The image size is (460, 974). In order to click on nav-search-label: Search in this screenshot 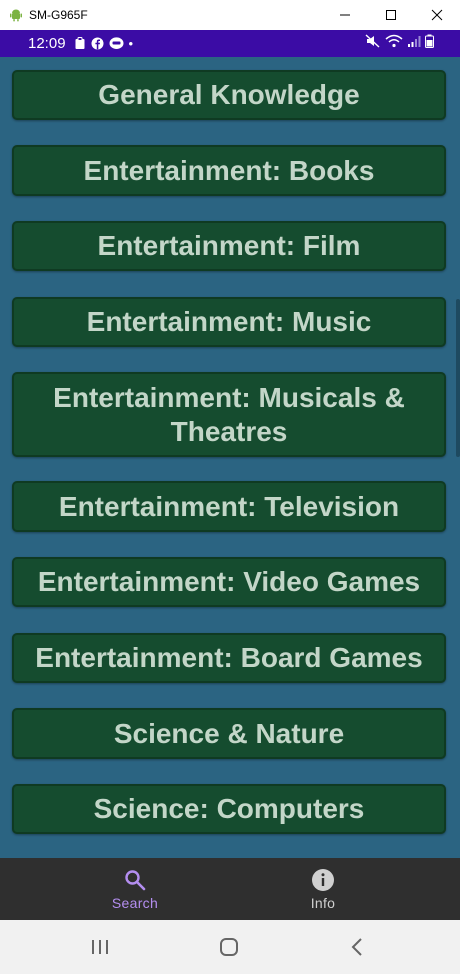, I will do `click(135, 902)`.